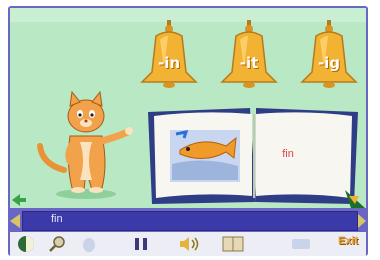 The width and height of the screenshot is (380, 260). I want to click on bottom-toolbar, so click(188, 244).